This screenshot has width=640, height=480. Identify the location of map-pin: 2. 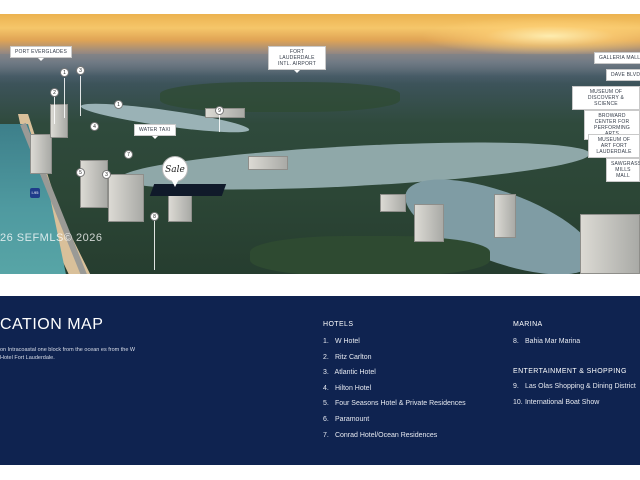
(54, 92).